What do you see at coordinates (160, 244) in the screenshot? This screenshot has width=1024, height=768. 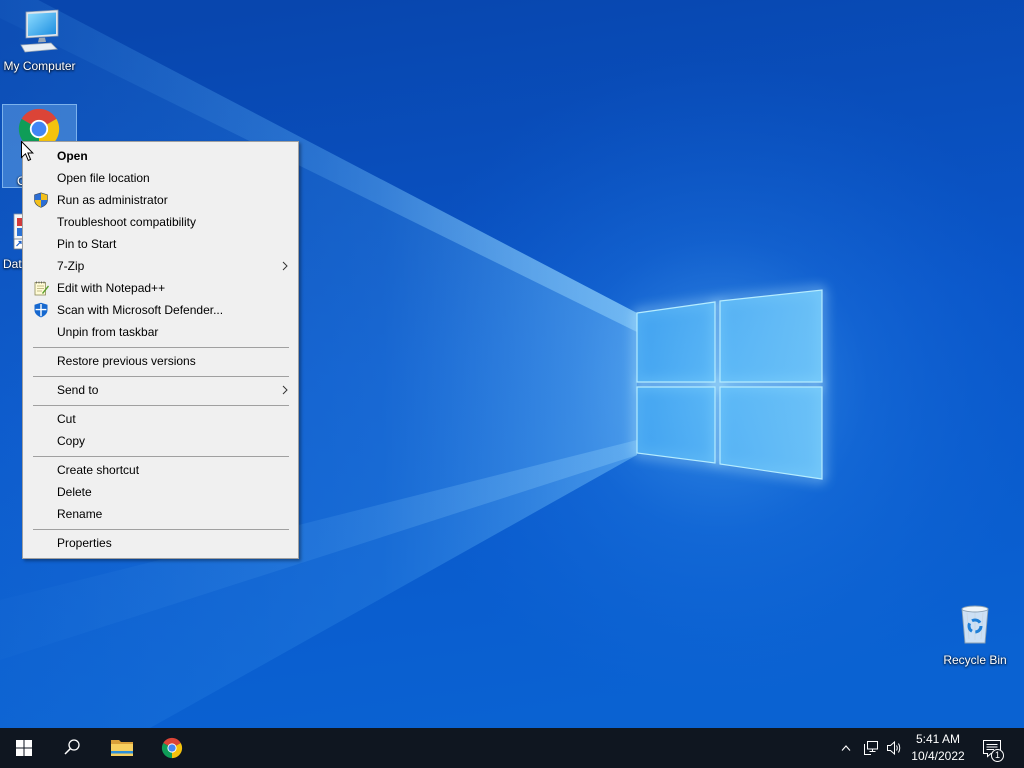 I see `menu-item-pin-to-start: Pin to Start` at bounding box center [160, 244].